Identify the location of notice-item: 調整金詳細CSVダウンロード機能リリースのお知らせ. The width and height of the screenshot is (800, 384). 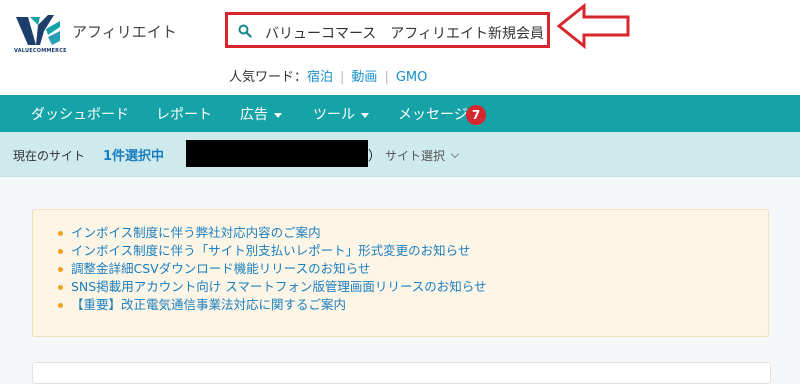
(272, 269).